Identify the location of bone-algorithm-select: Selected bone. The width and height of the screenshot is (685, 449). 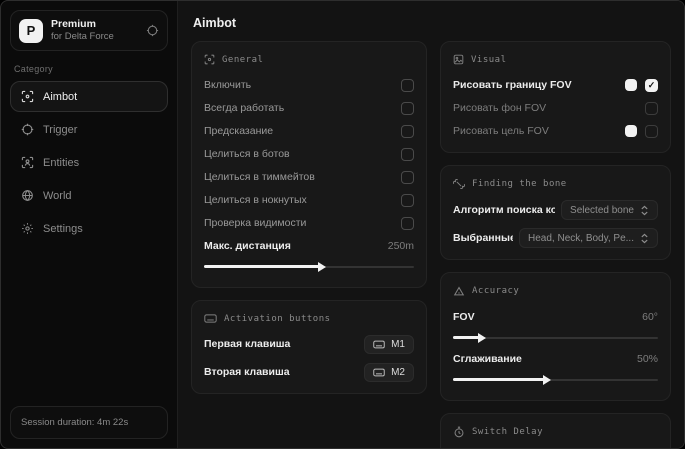
(609, 210).